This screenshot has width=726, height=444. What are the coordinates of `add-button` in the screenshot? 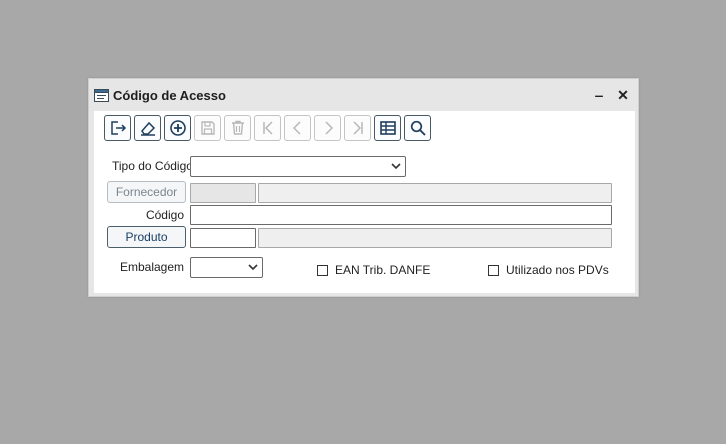 It's located at (177, 128).